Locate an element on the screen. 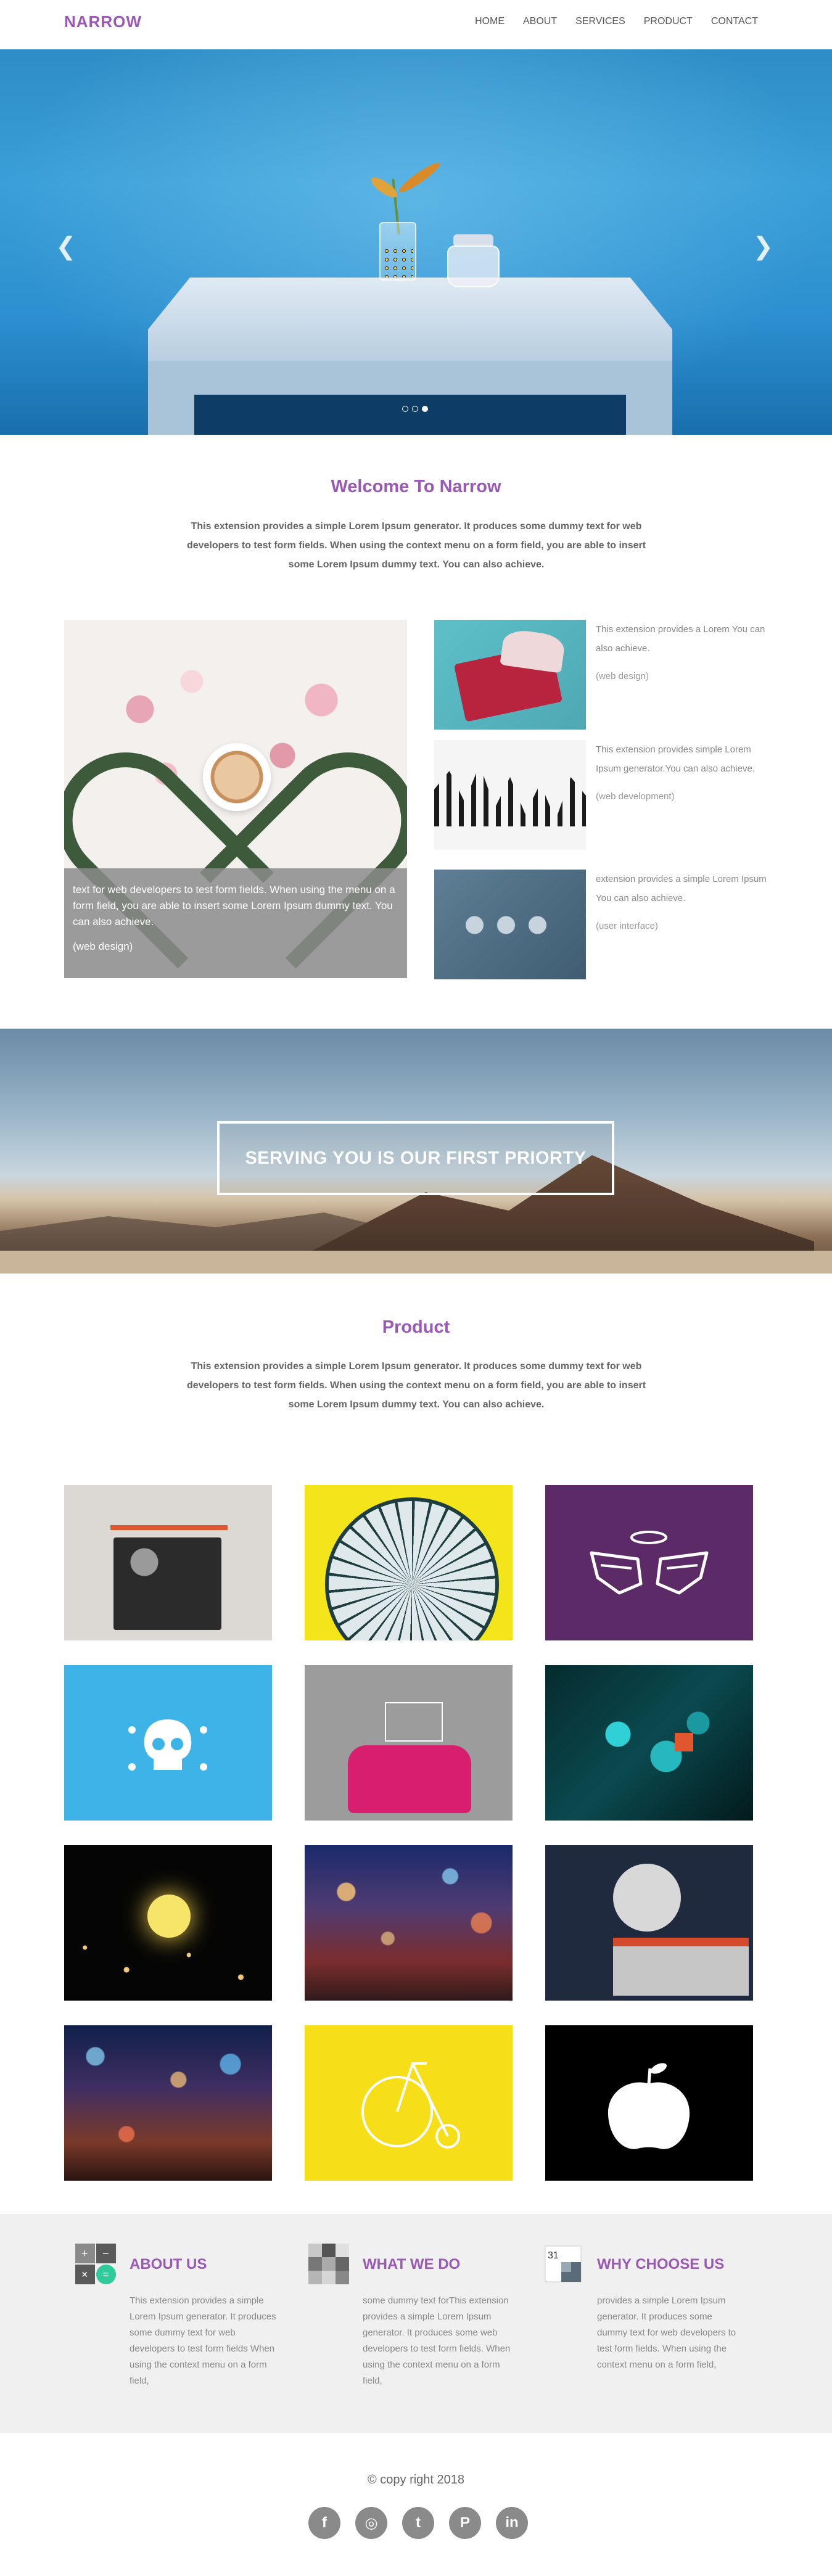 This screenshot has height=2576, width=832. jar-lid is located at coordinates (473, 240).